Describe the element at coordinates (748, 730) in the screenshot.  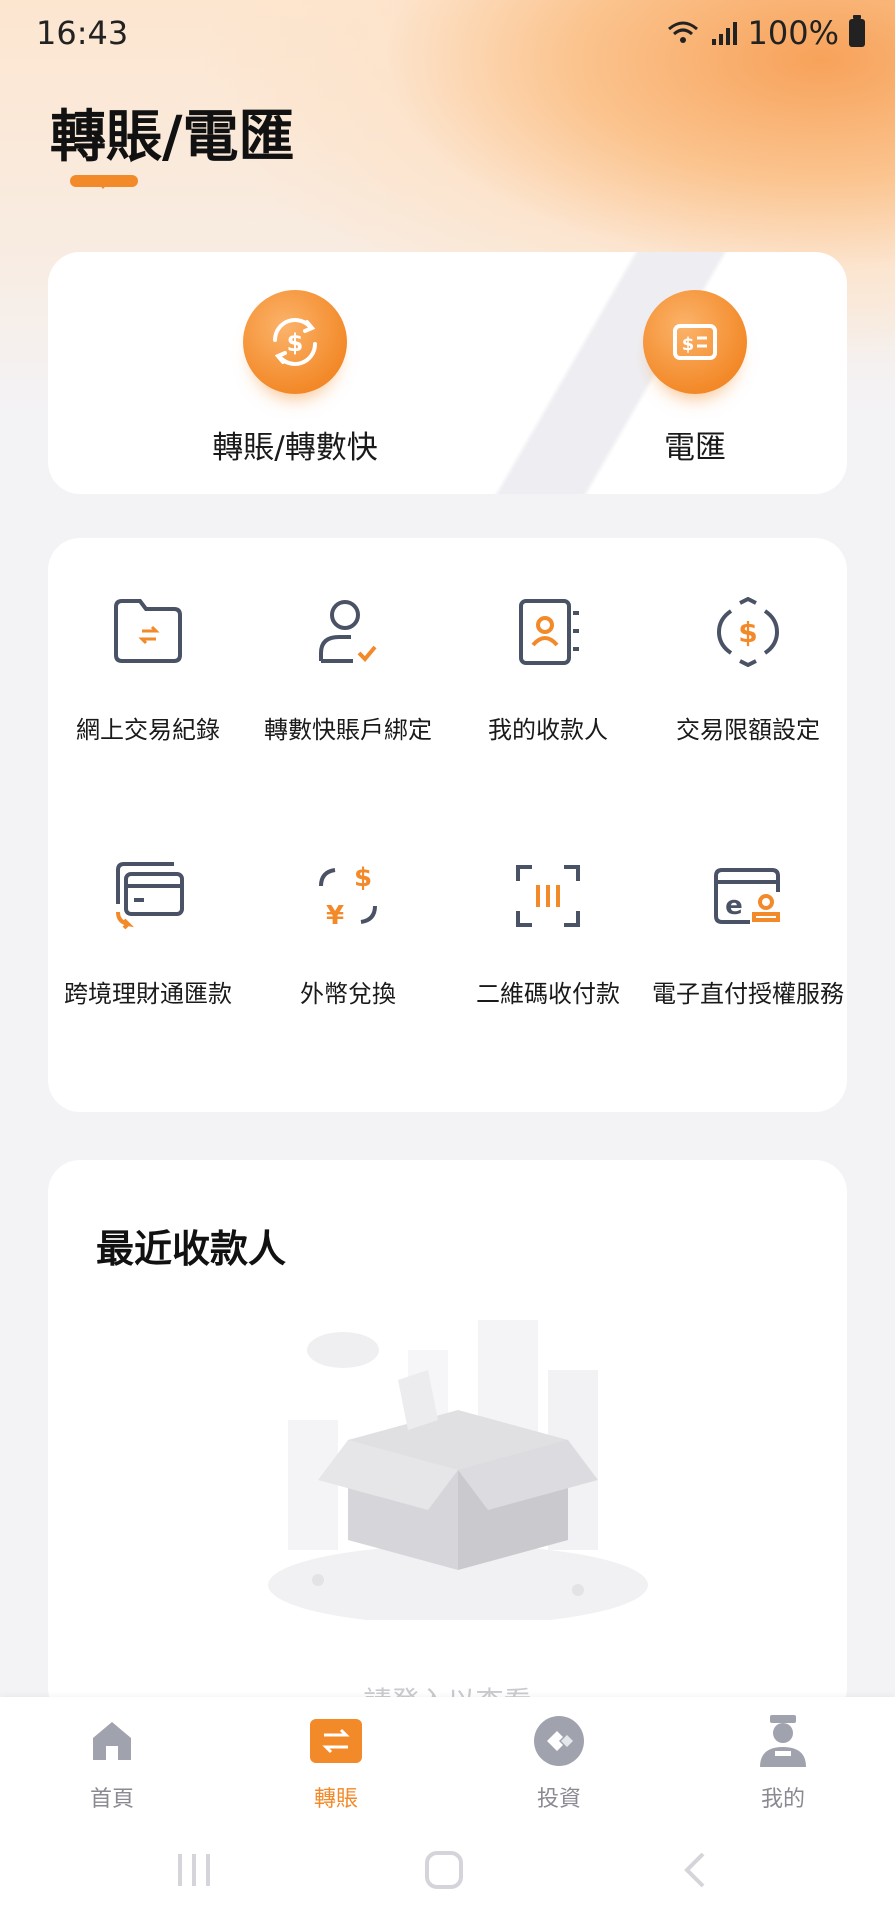
I see `transaction-limit-settings-label: 交易限額設定` at that location.